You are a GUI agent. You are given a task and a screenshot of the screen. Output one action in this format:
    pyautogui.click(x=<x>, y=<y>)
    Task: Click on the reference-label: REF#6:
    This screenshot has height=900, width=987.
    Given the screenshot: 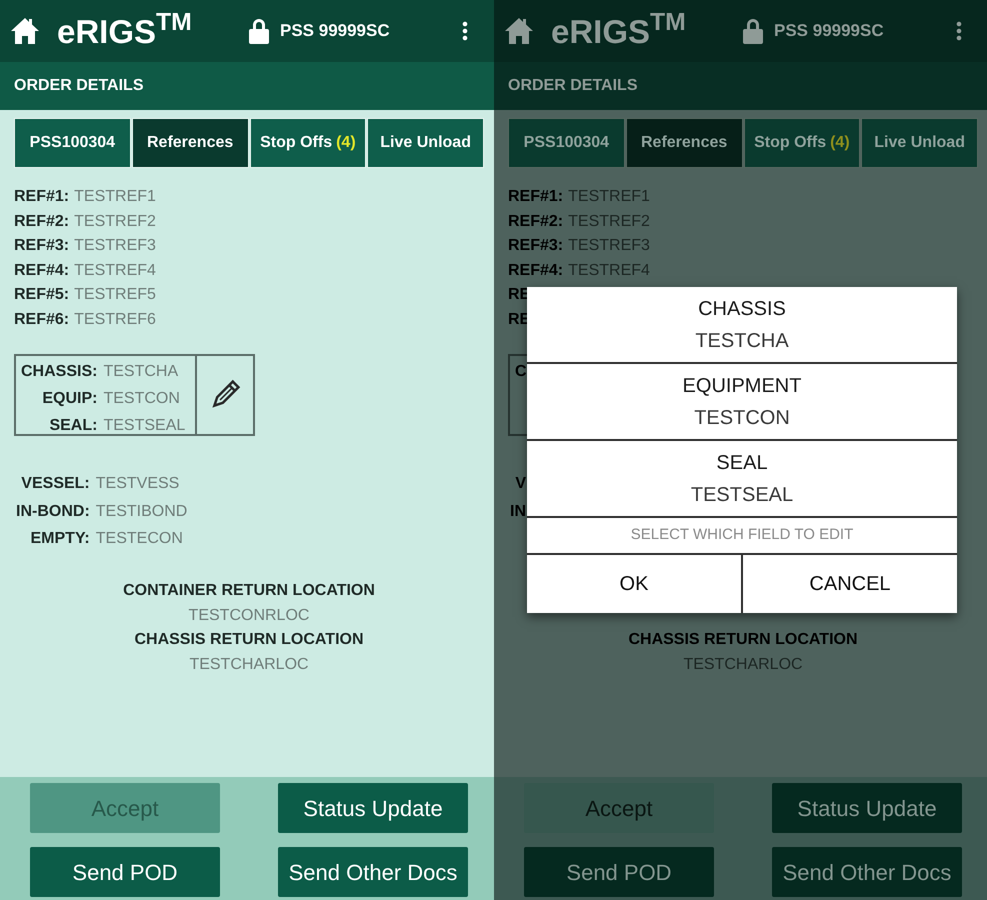 What is the action you would take?
    pyautogui.click(x=42, y=320)
    